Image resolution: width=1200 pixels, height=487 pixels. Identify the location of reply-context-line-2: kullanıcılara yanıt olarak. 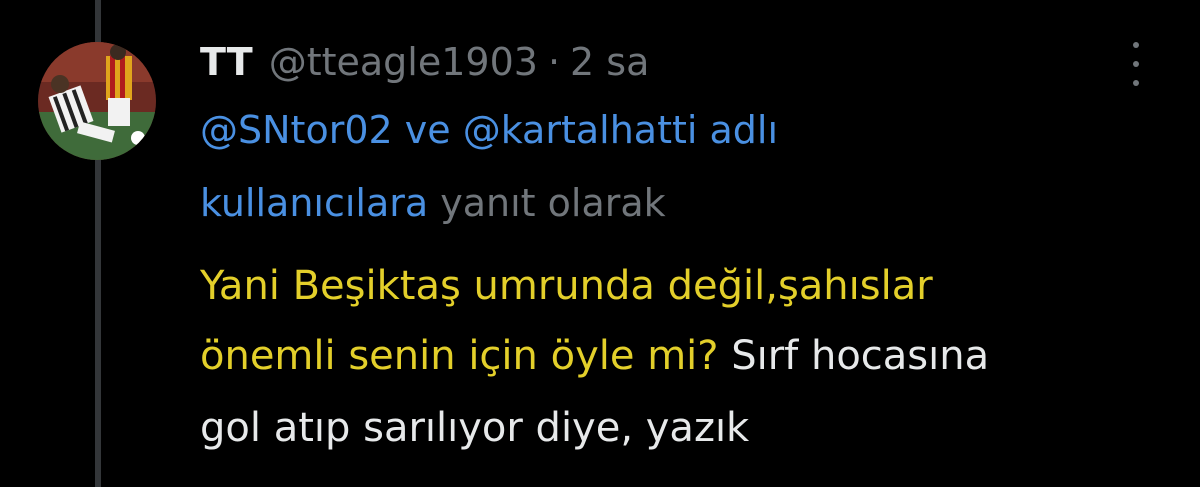
(680, 203).